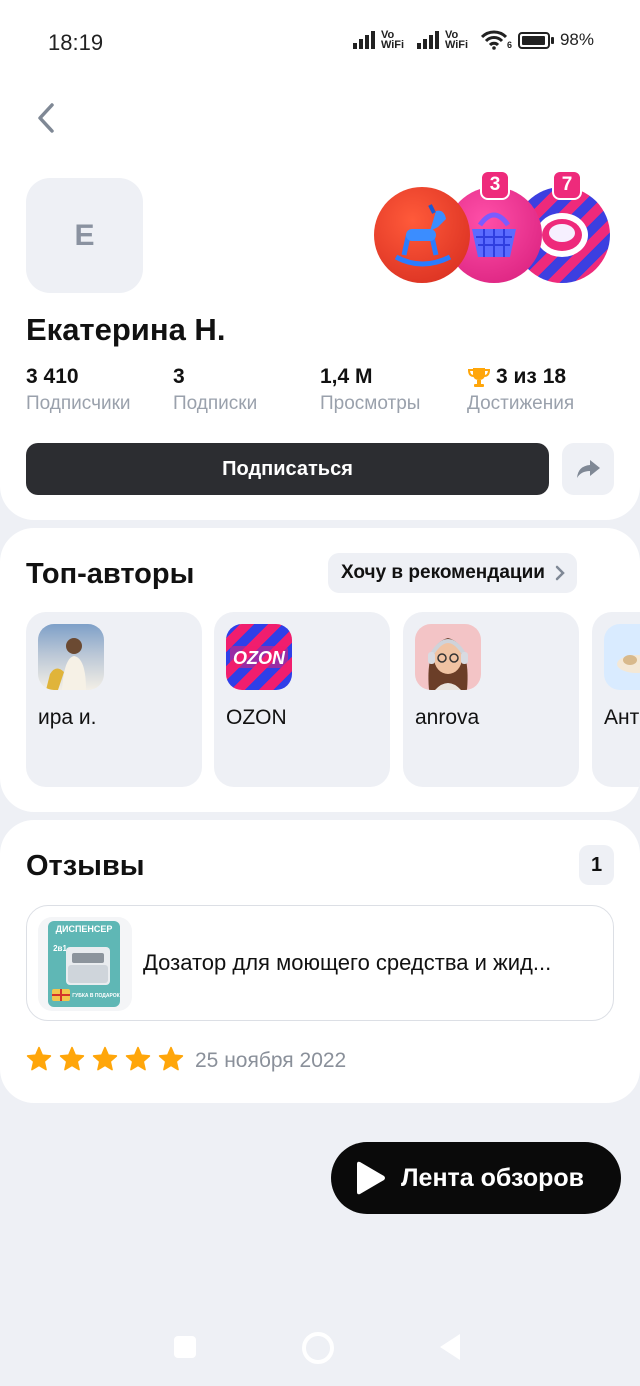  Describe the element at coordinates (616, 699) in the screenshot. I see `author-card: Ант` at that location.